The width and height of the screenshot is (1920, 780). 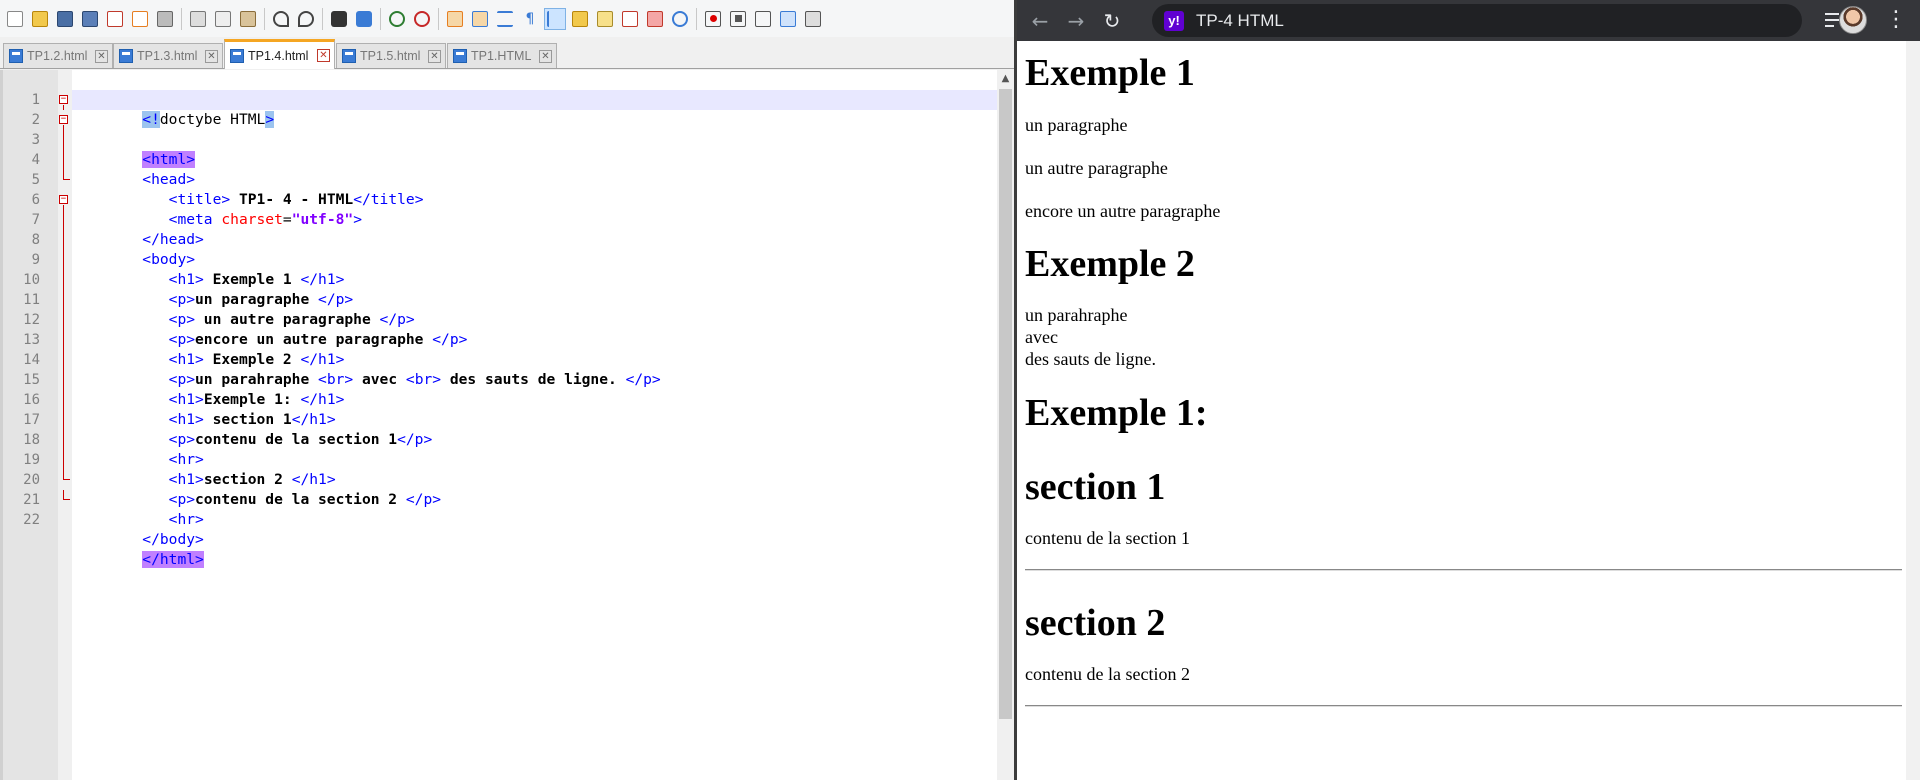 What do you see at coordinates (248, 19) in the screenshot?
I see `paste-icon` at bounding box center [248, 19].